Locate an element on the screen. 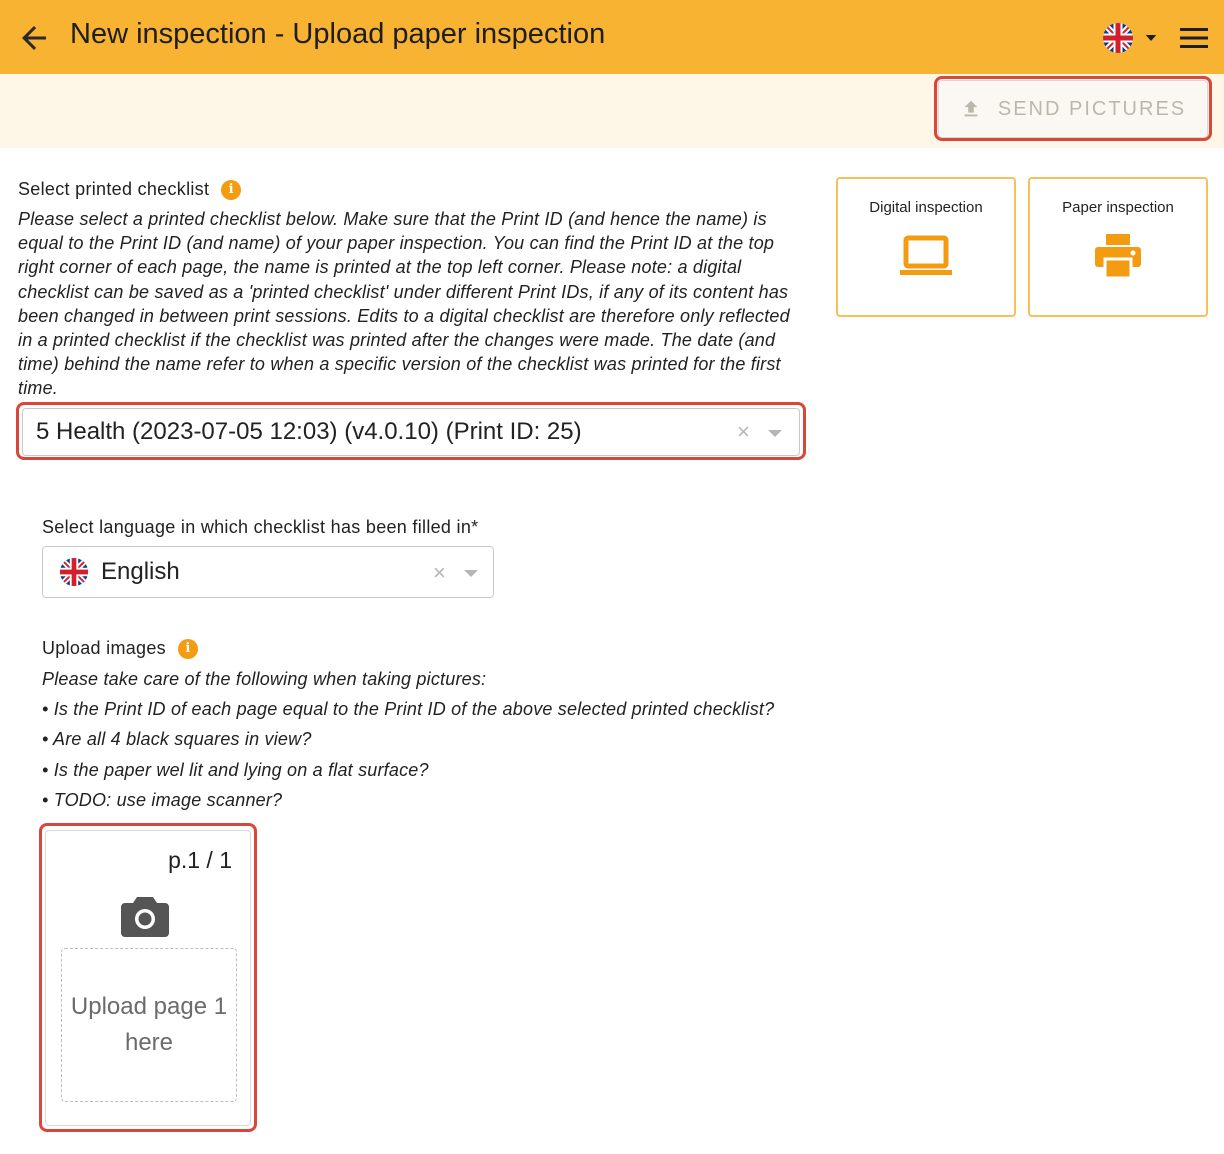 The height and width of the screenshot is (1154, 1224). checklist-label: Select printed checklist is located at coordinates (114, 189).